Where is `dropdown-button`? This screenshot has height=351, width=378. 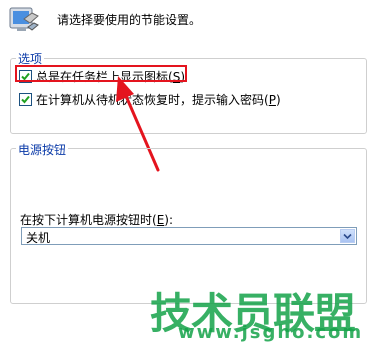
dropdown-button is located at coordinates (347, 236).